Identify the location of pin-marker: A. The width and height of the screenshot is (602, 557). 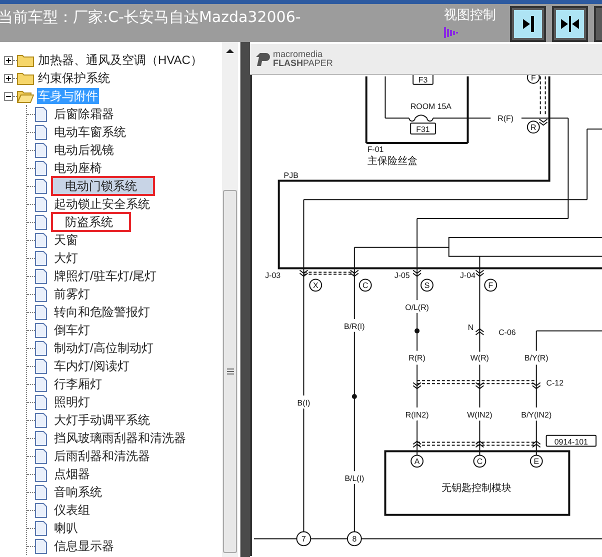
(417, 461).